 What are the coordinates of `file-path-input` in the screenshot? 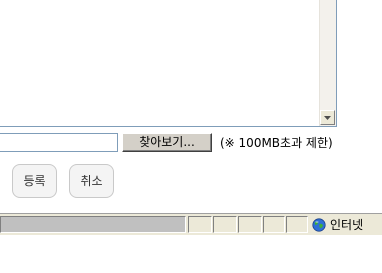 It's located at (59, 142).